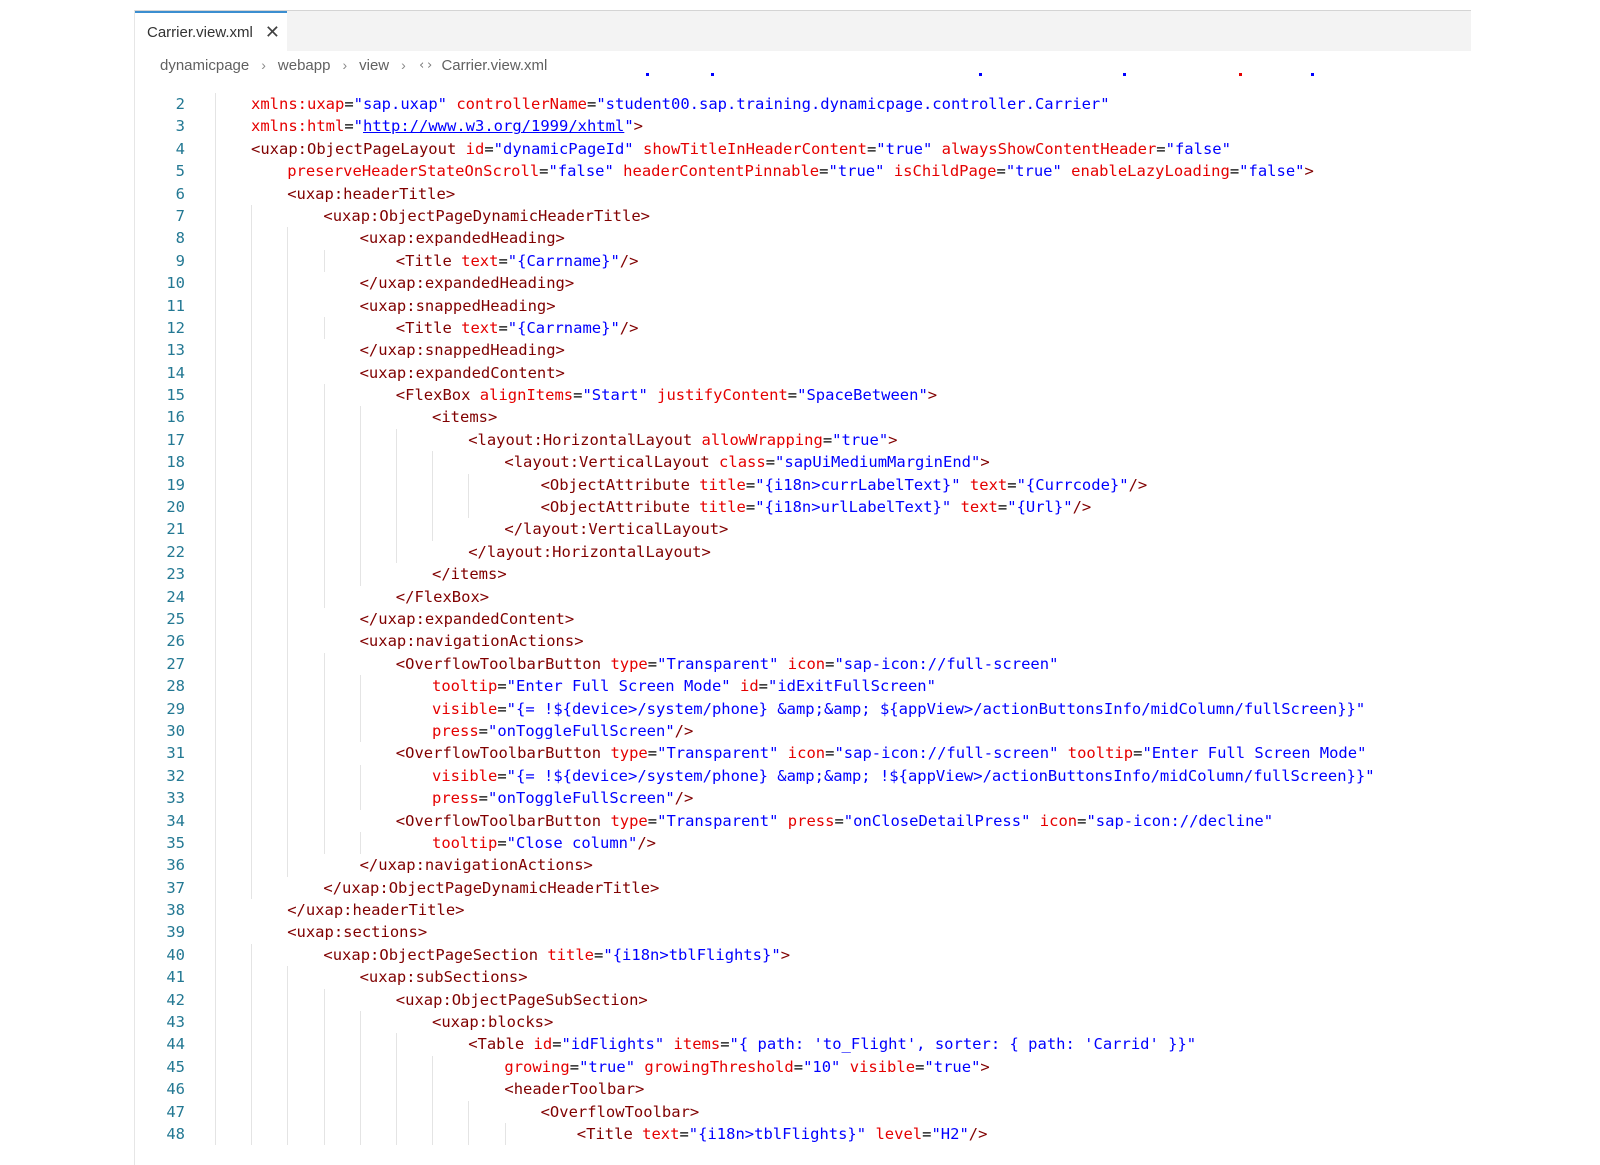  Describe the element at coordinates (946, 663) in the screenshot. I see `code-token-str: "sap-icon://full-screen"` at that location.